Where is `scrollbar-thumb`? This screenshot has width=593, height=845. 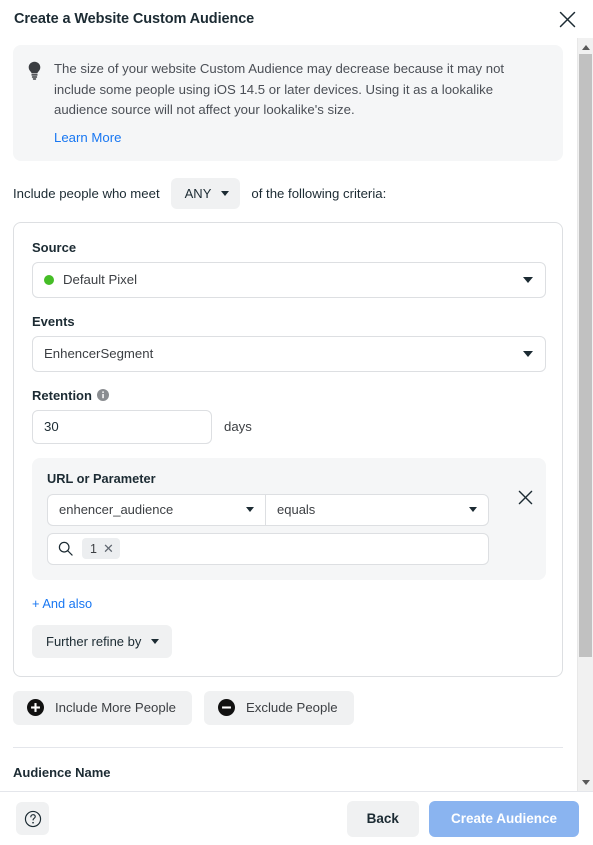
scrollbar-thumb is located at coordinates (585, 355).